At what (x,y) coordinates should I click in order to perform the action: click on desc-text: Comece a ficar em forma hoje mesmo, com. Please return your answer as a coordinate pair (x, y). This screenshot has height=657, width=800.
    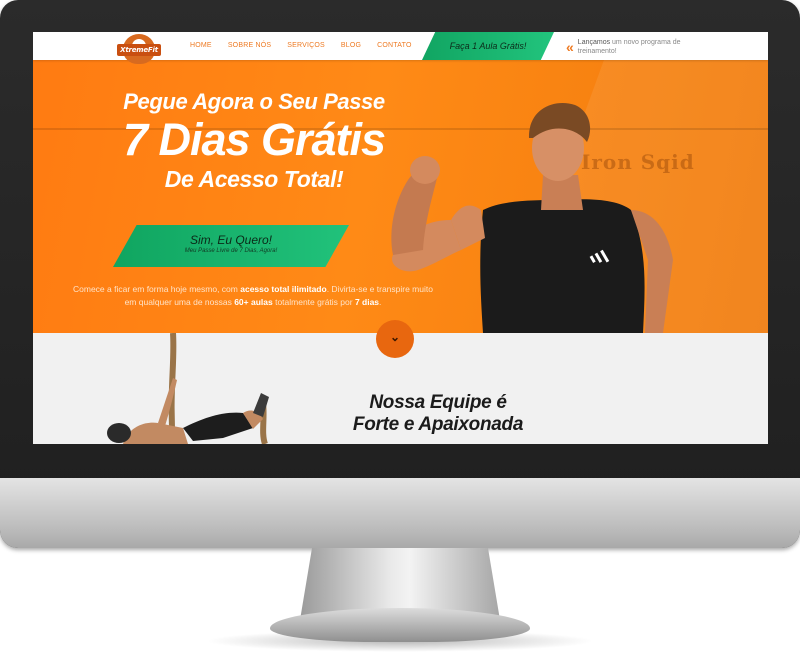
    Looking at the image, I should click on (157, 289).